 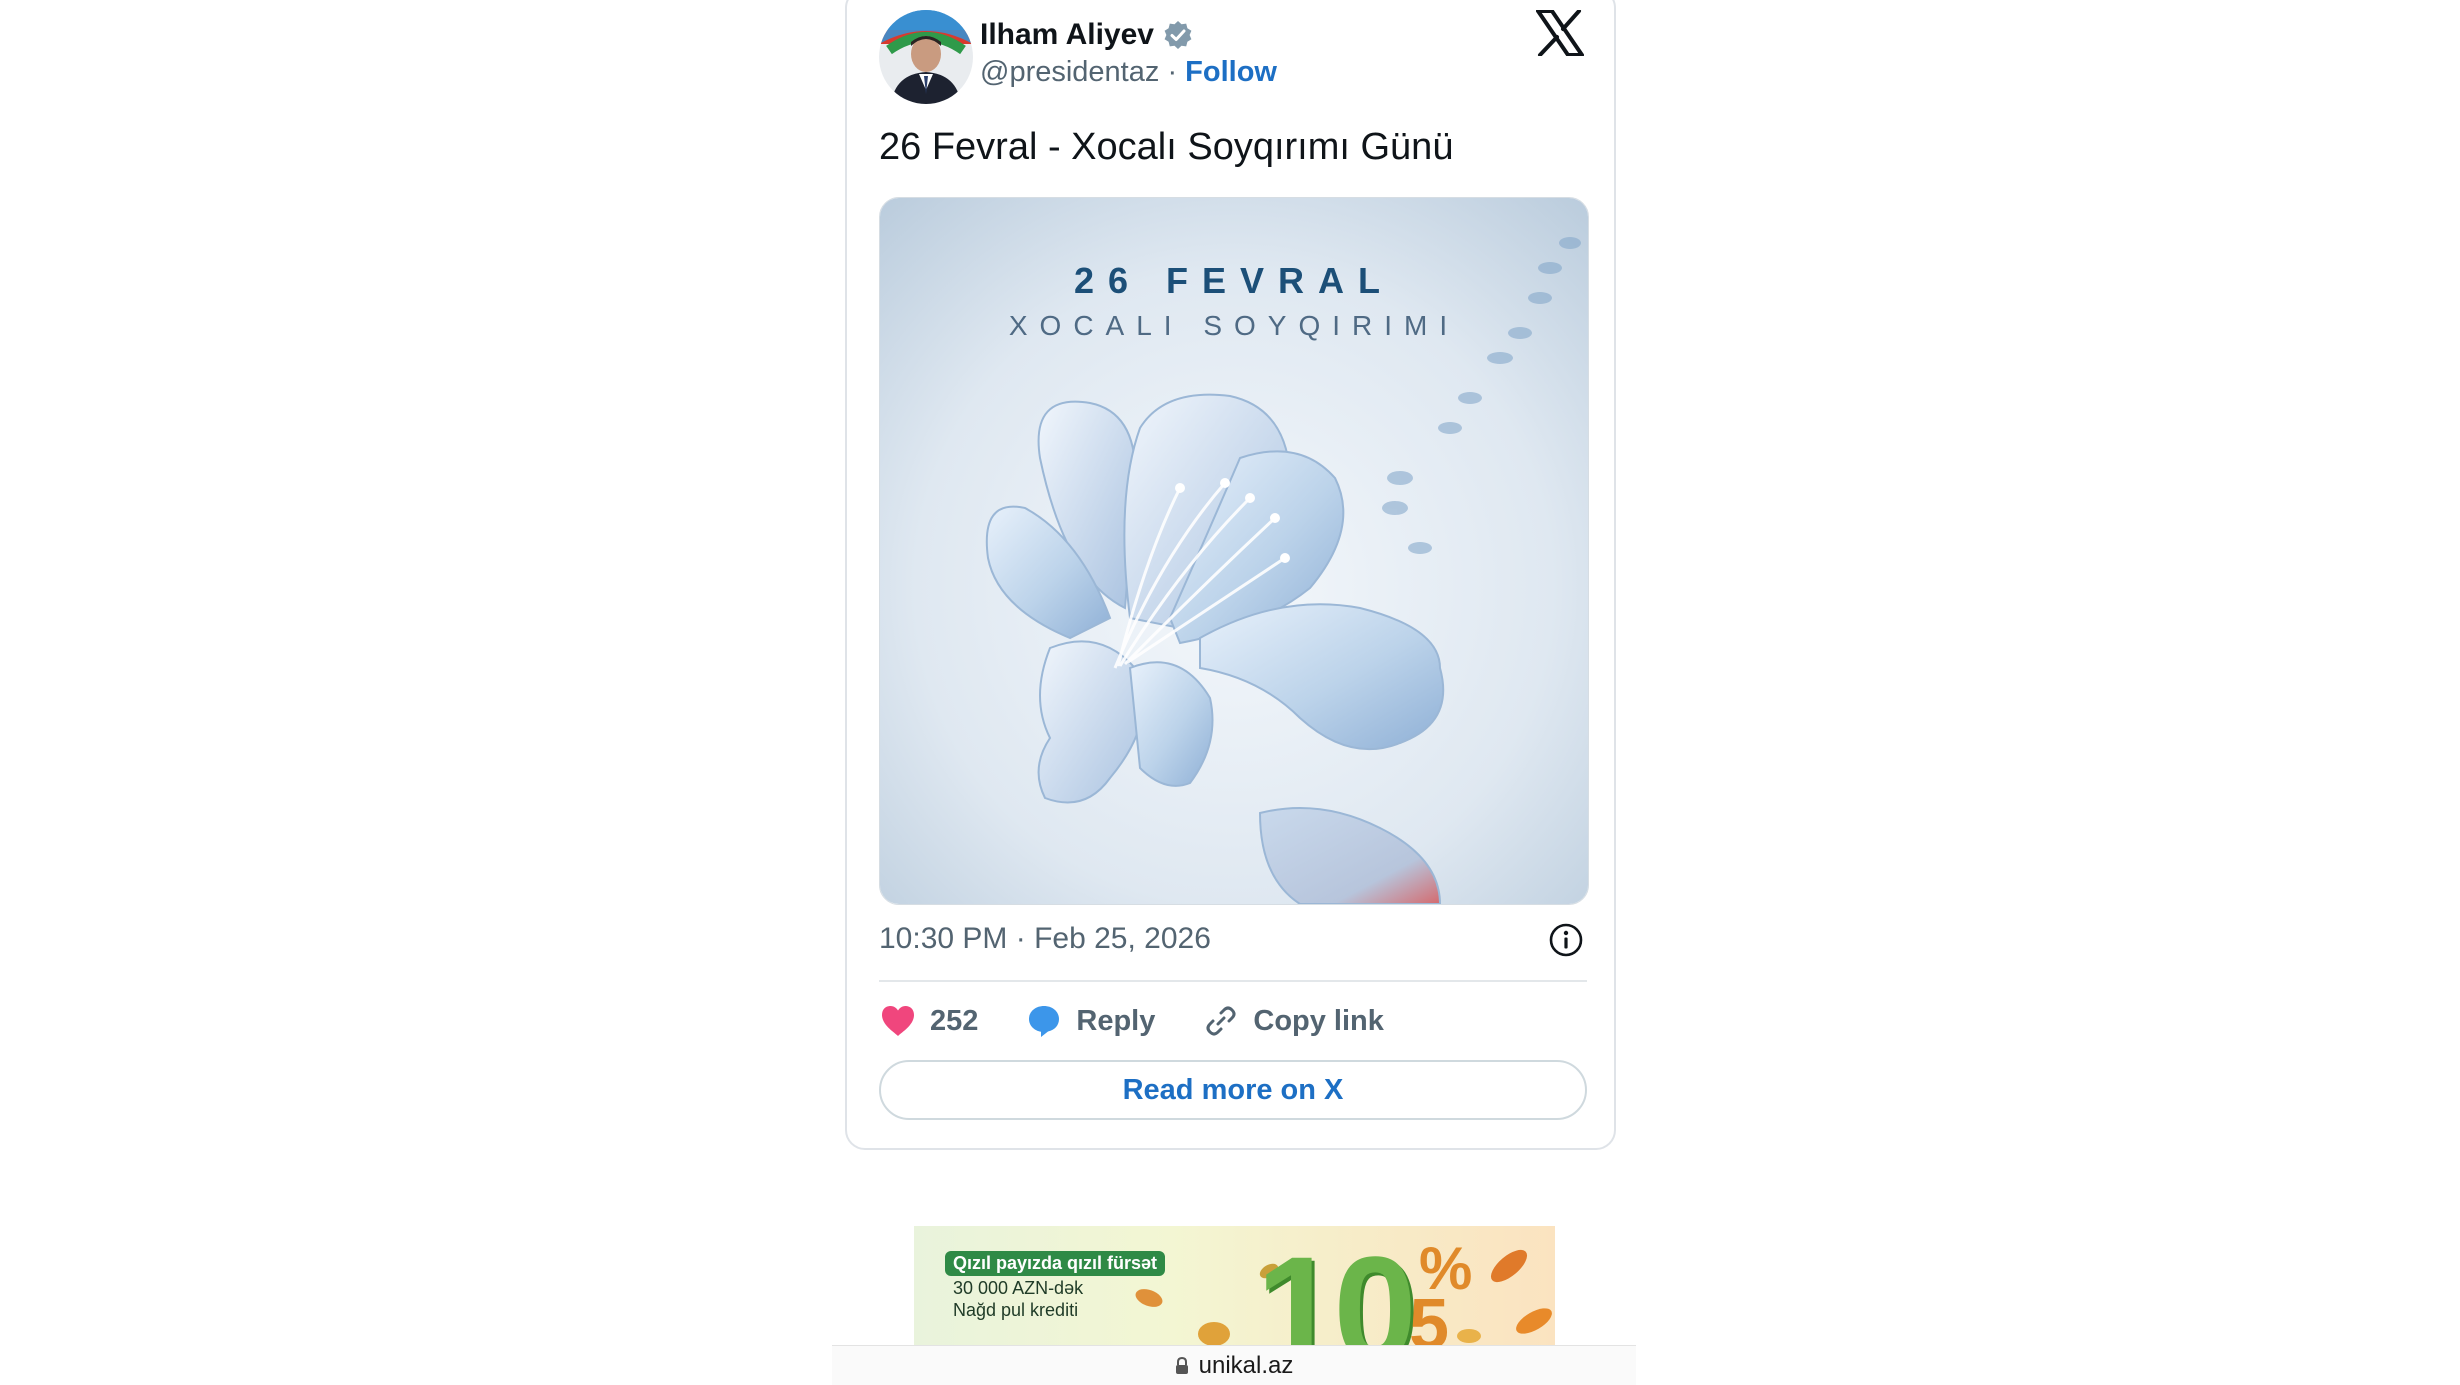 What do you see at coordinates (1429, 1315) in the screenshot?
I see `ad-small-number: 5` at bounding box center [1429, 1315].